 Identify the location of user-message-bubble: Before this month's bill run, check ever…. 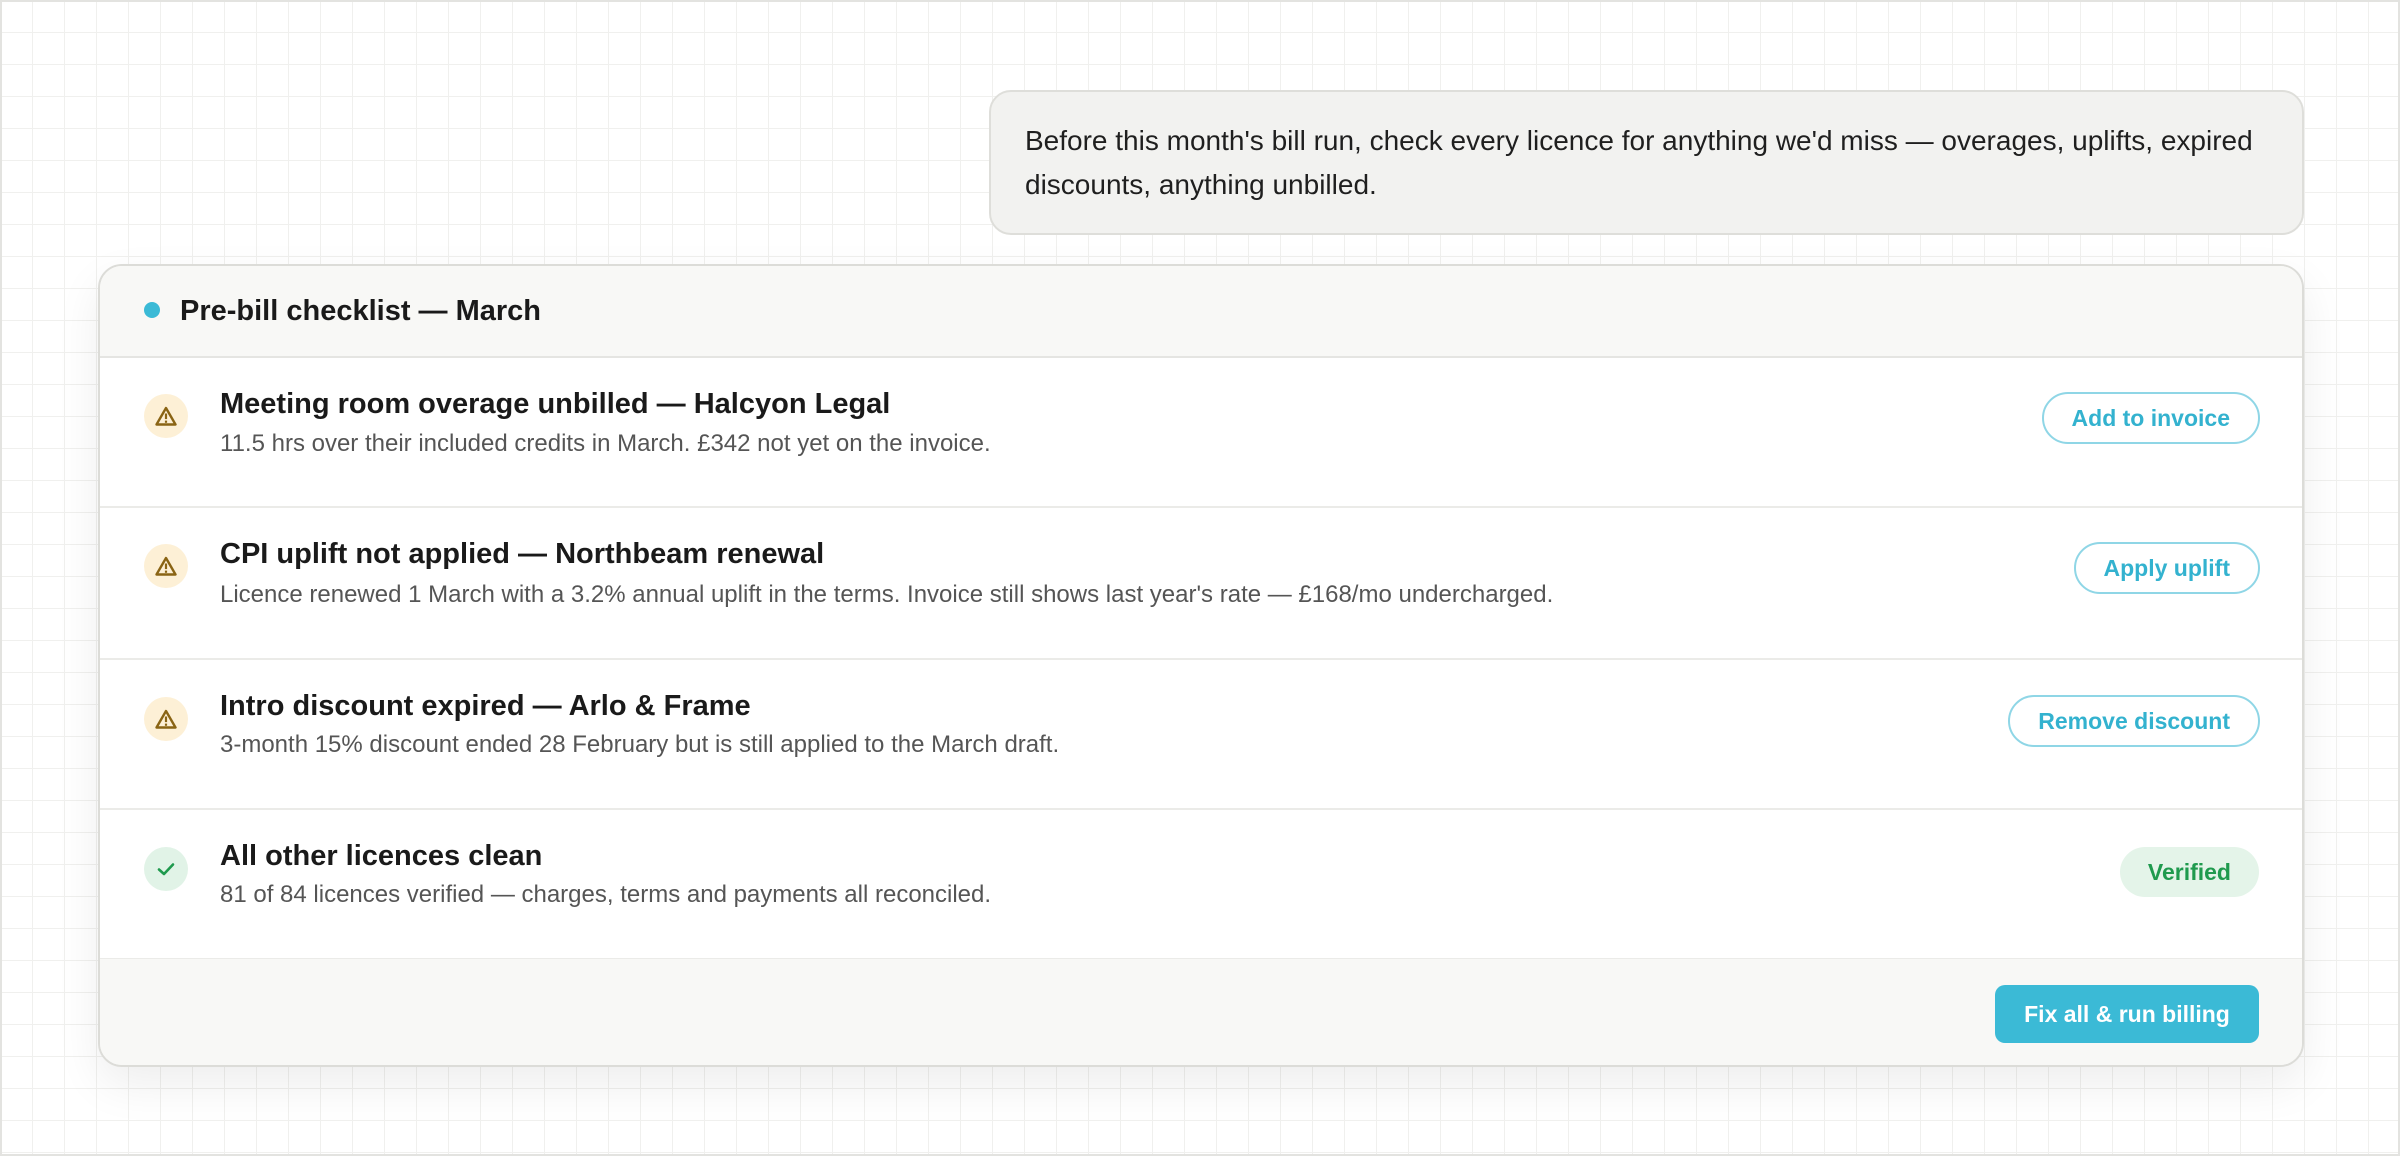
(1646, 162).